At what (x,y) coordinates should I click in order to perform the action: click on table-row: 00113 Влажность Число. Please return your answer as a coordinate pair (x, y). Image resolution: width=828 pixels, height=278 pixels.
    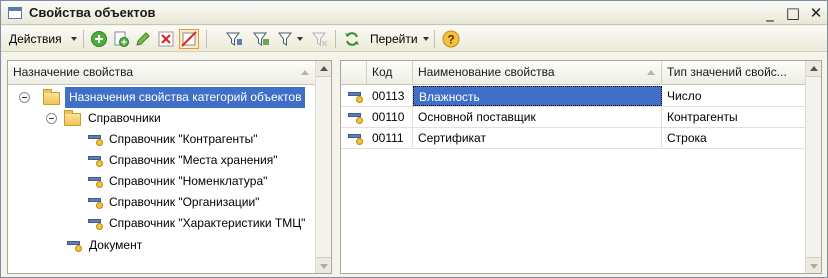
    Looking at the image, I should click on (573, 96).